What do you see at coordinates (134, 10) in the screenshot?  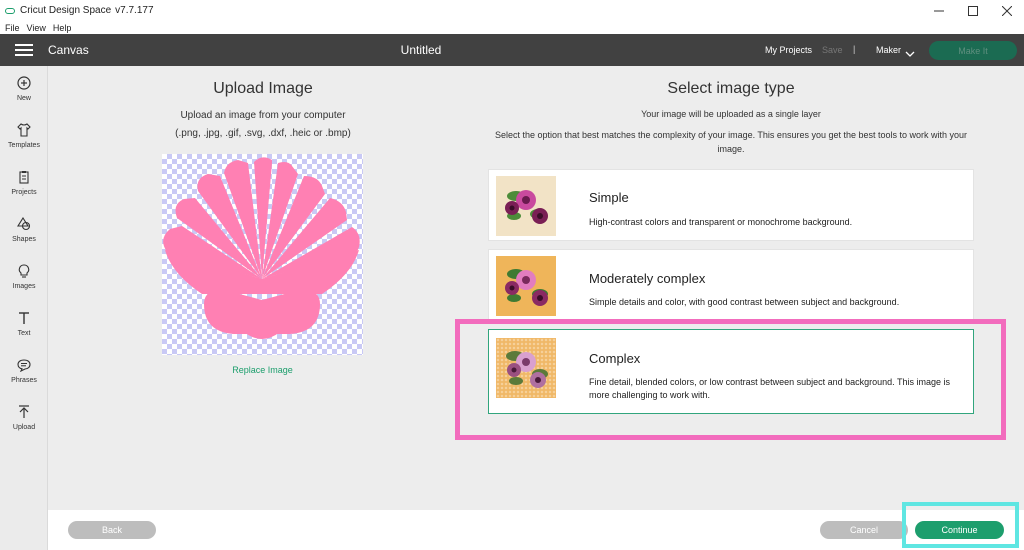 I see `app-version: v7.7.177` at bounding box center [134, 10].